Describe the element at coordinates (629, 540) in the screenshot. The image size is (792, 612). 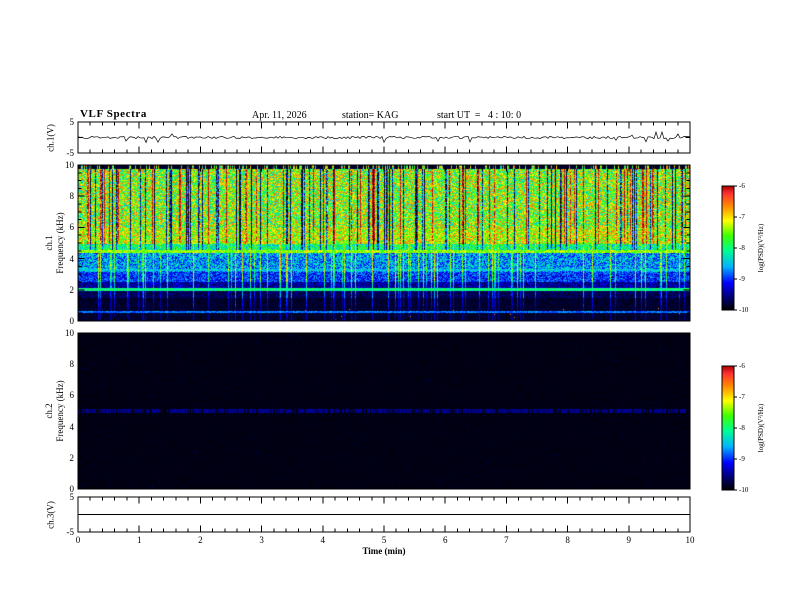
I see `x-tick-label: 9` at that location.